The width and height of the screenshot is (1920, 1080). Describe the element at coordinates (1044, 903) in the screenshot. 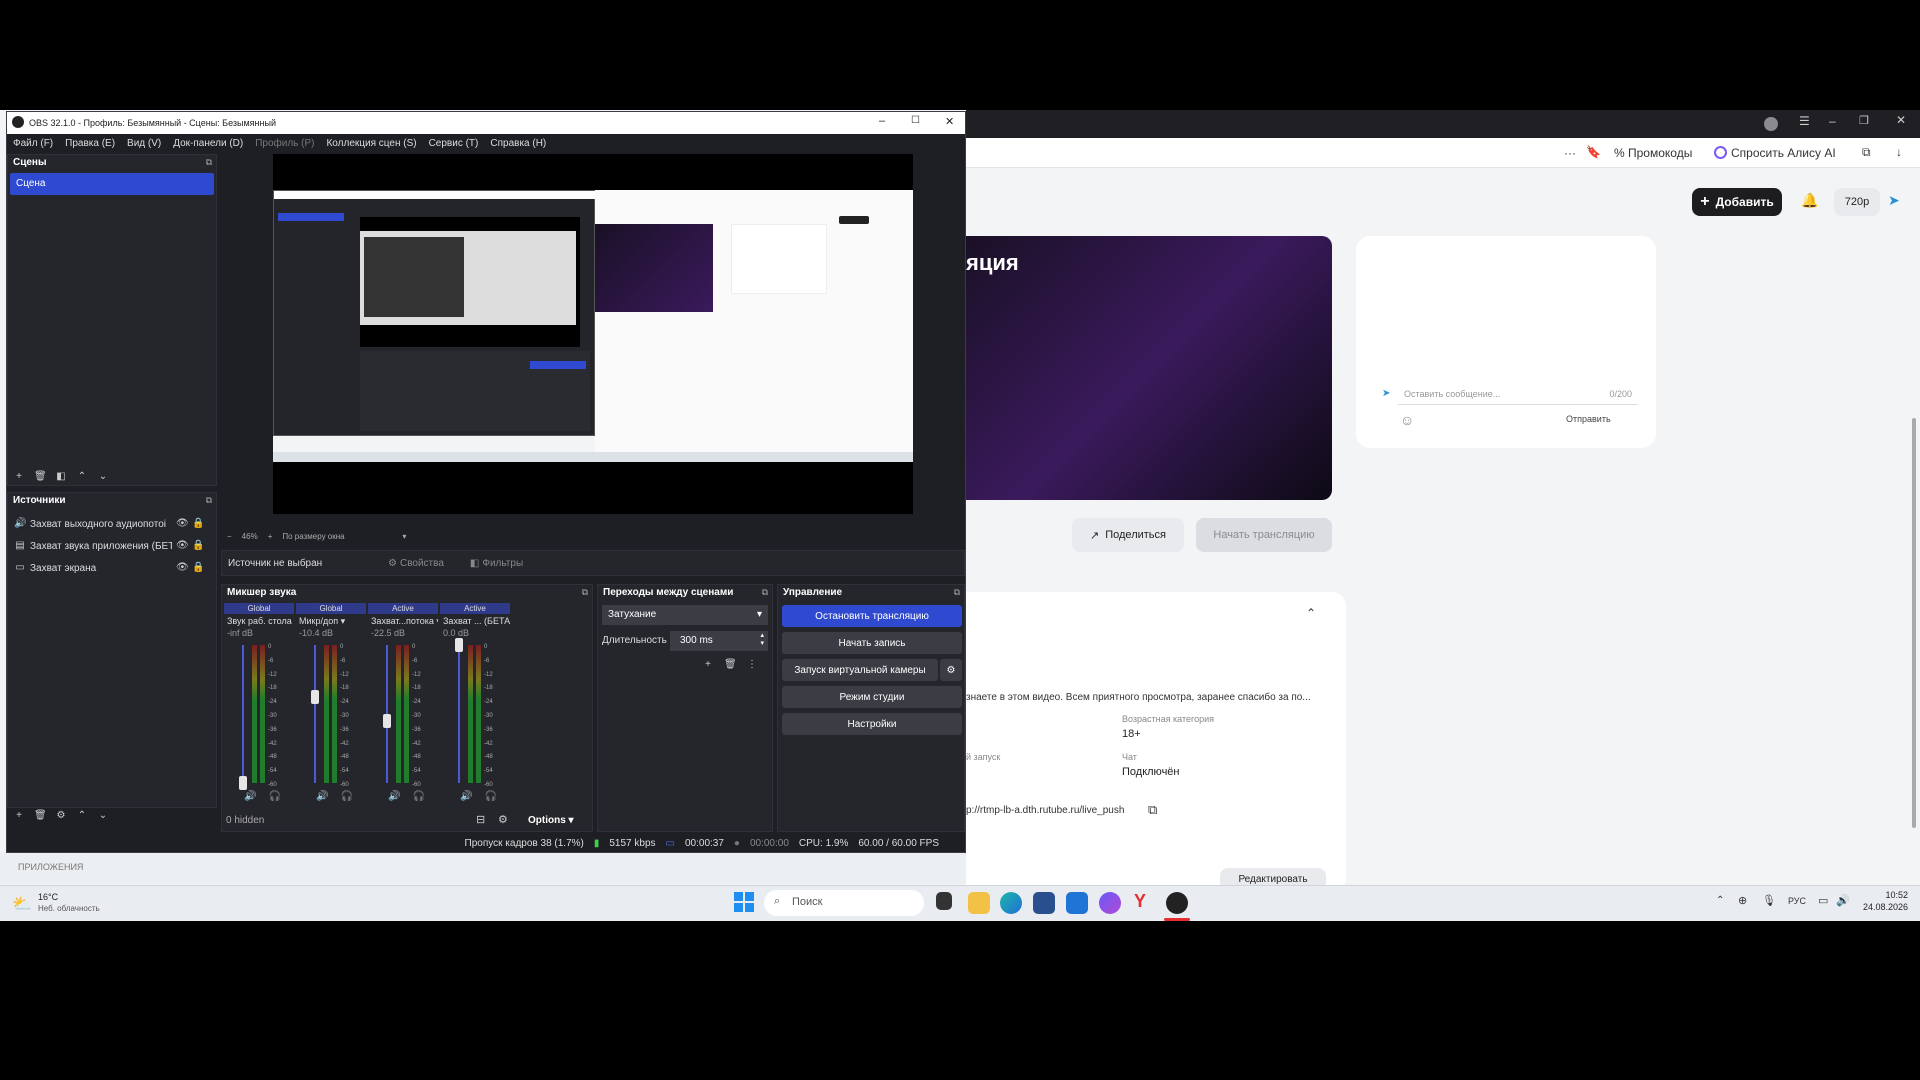

I see `store-icon` at that location.